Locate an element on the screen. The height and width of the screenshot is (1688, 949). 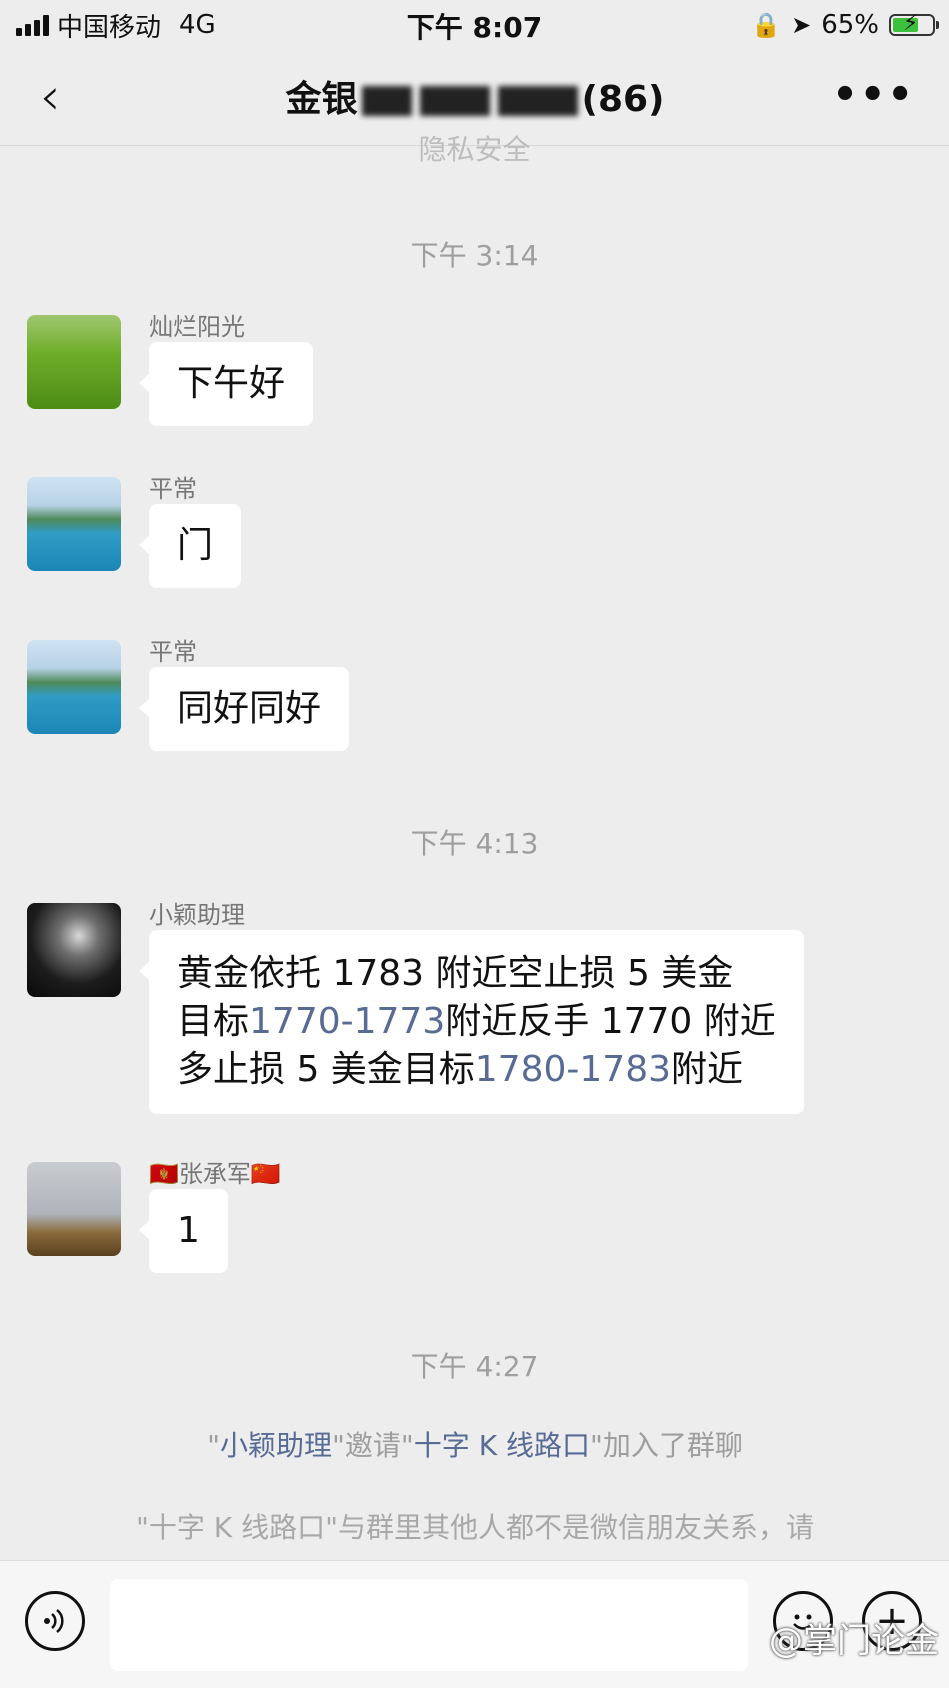
flag-icon: 🇲🇪 is located at coordinates (164, 1174).